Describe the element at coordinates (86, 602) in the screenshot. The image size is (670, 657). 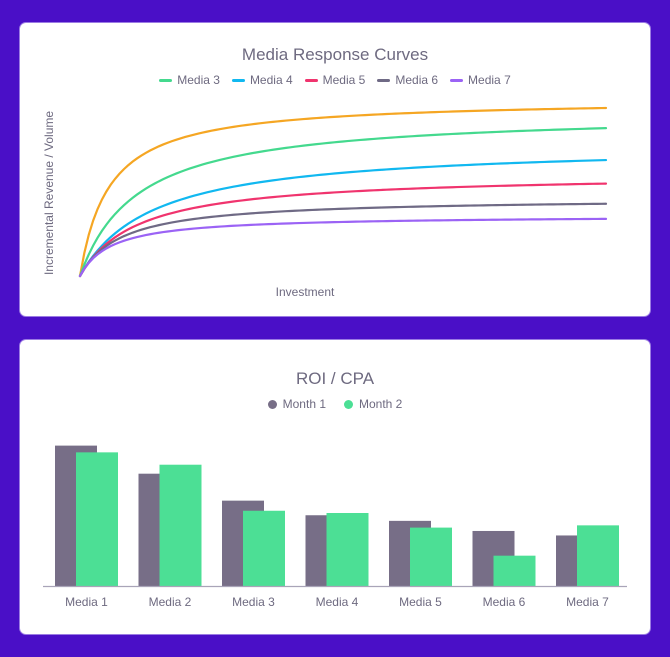
I see `x-tick-label: Media 1` at that location.